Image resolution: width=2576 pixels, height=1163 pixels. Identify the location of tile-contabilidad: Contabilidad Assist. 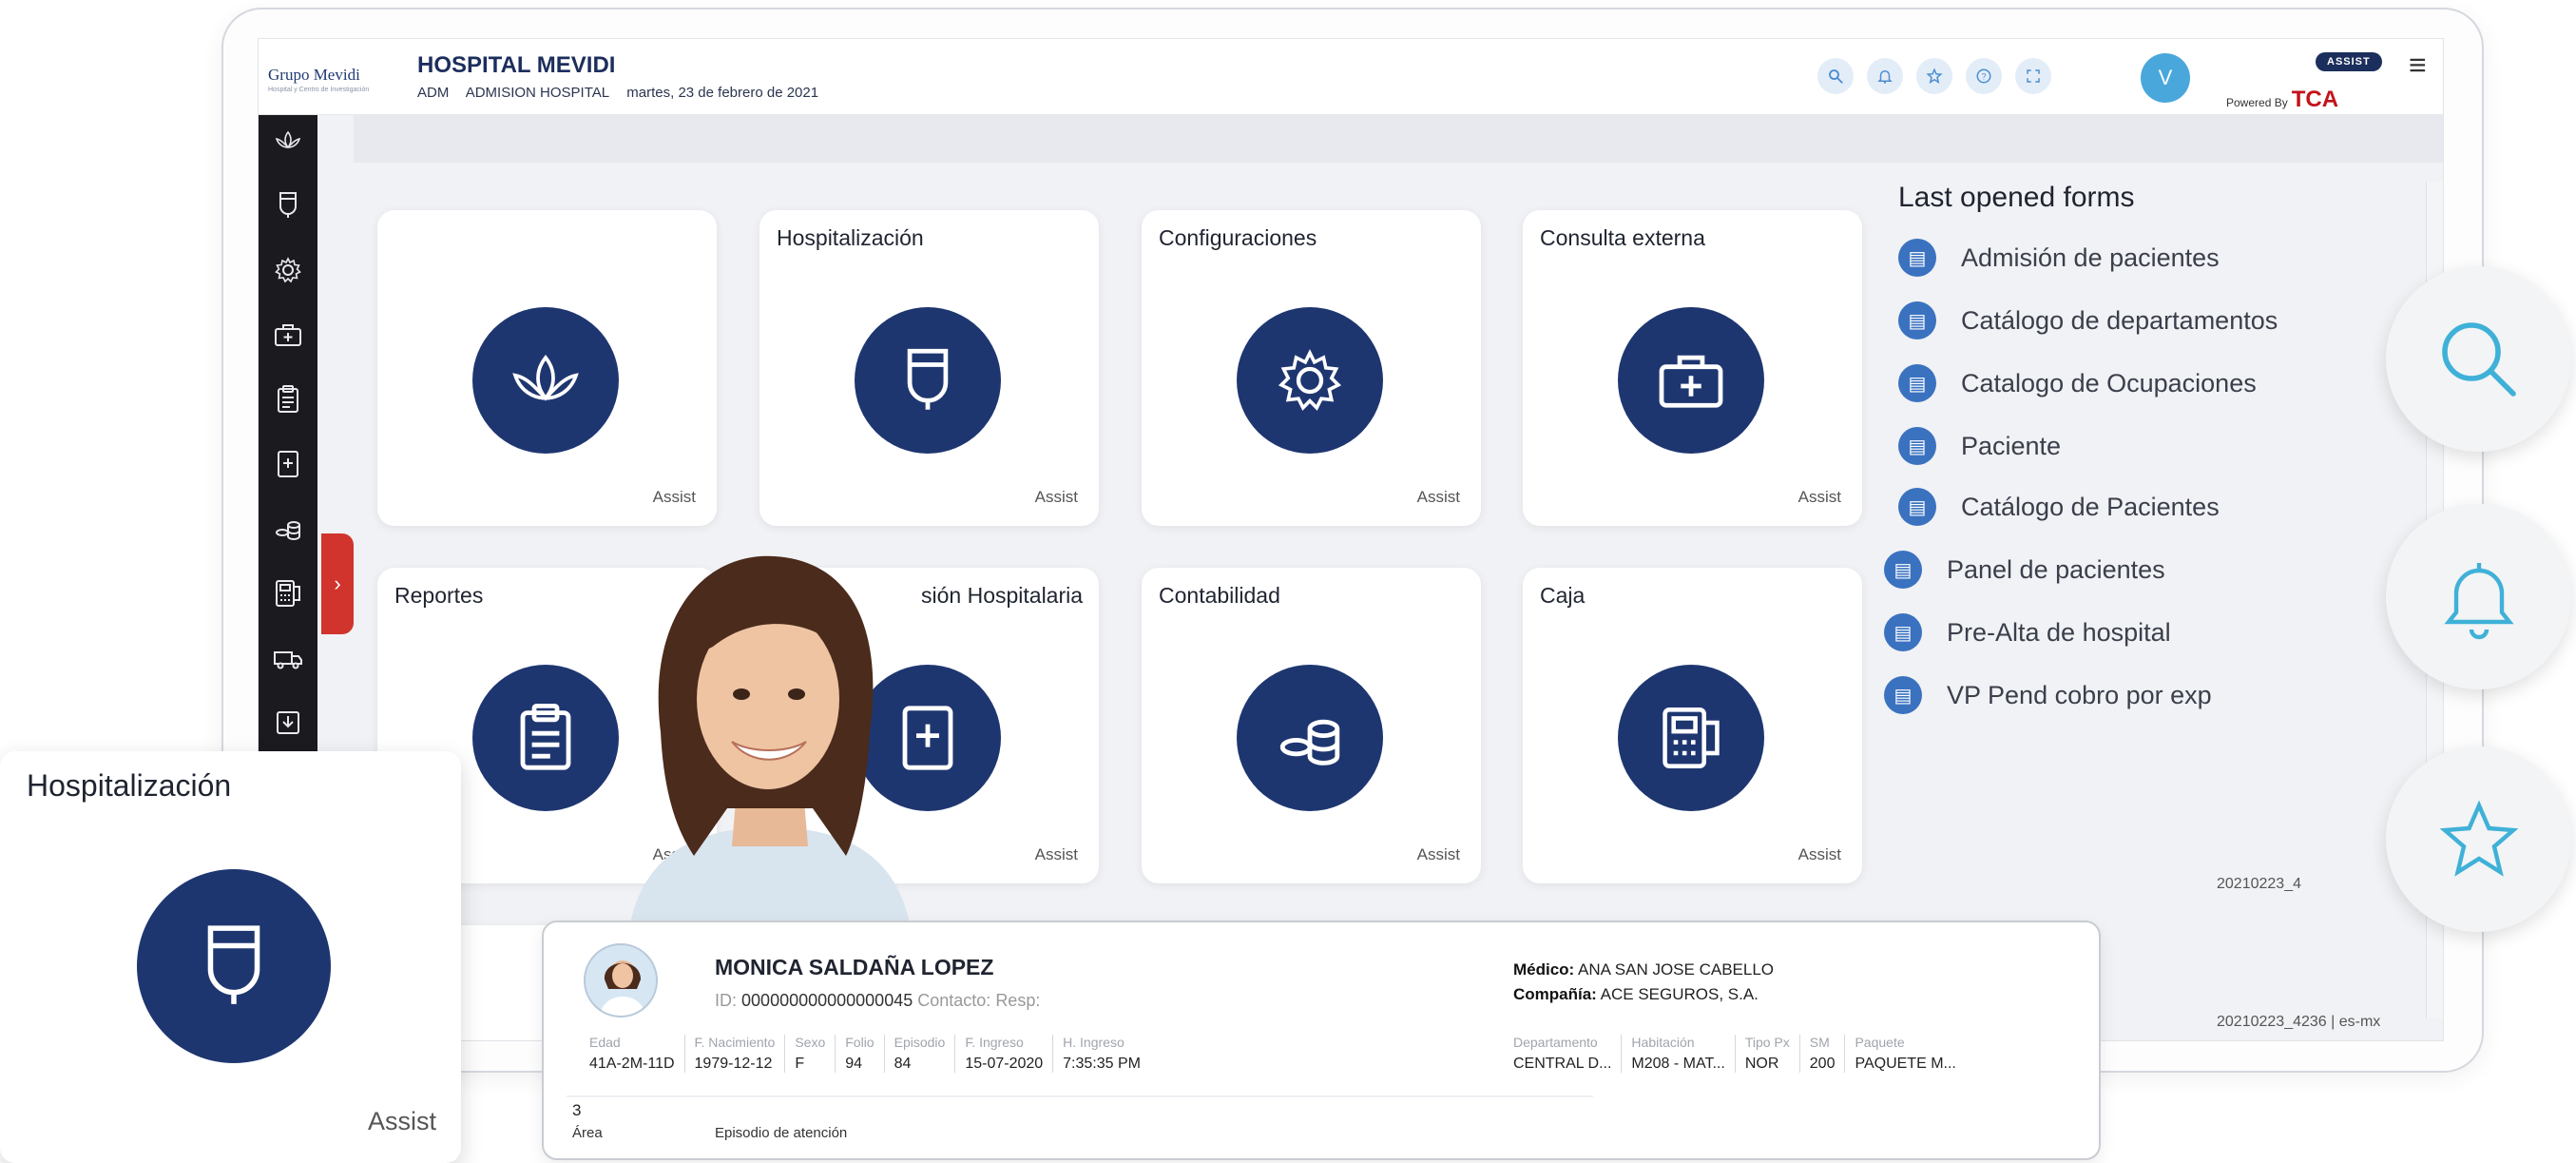
(1311, 726).